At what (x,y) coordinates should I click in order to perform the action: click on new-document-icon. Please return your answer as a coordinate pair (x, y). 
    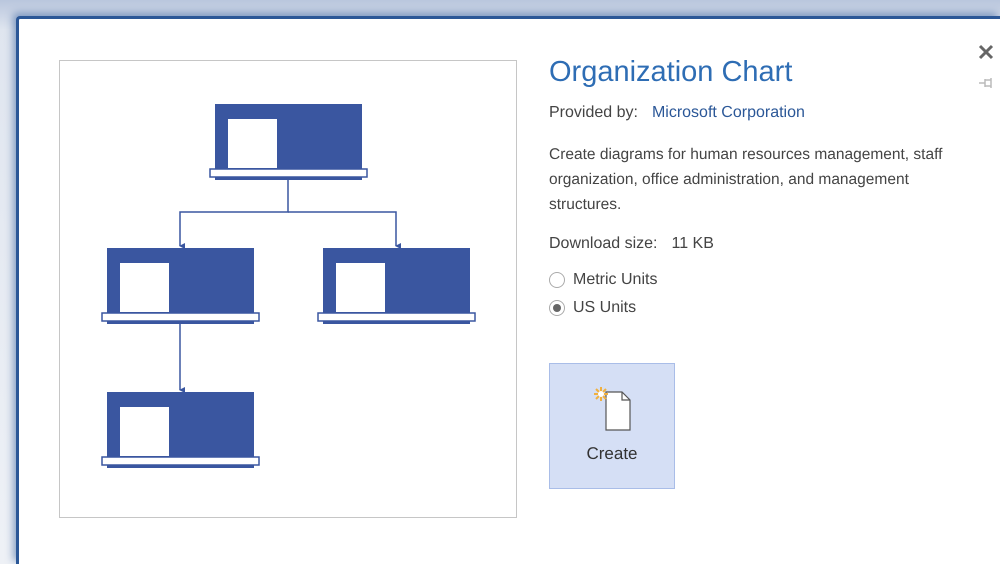
    Looking at the image, I should click on (612, 409).